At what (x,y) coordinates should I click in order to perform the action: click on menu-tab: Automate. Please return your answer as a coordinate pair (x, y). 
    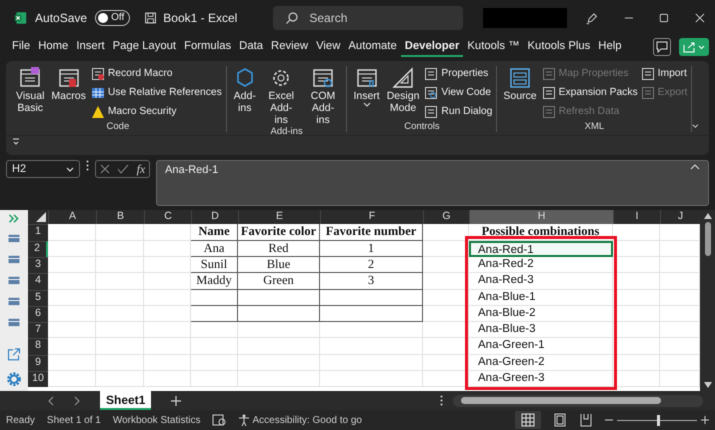
    Looking at the image, I should click on (372, 47).